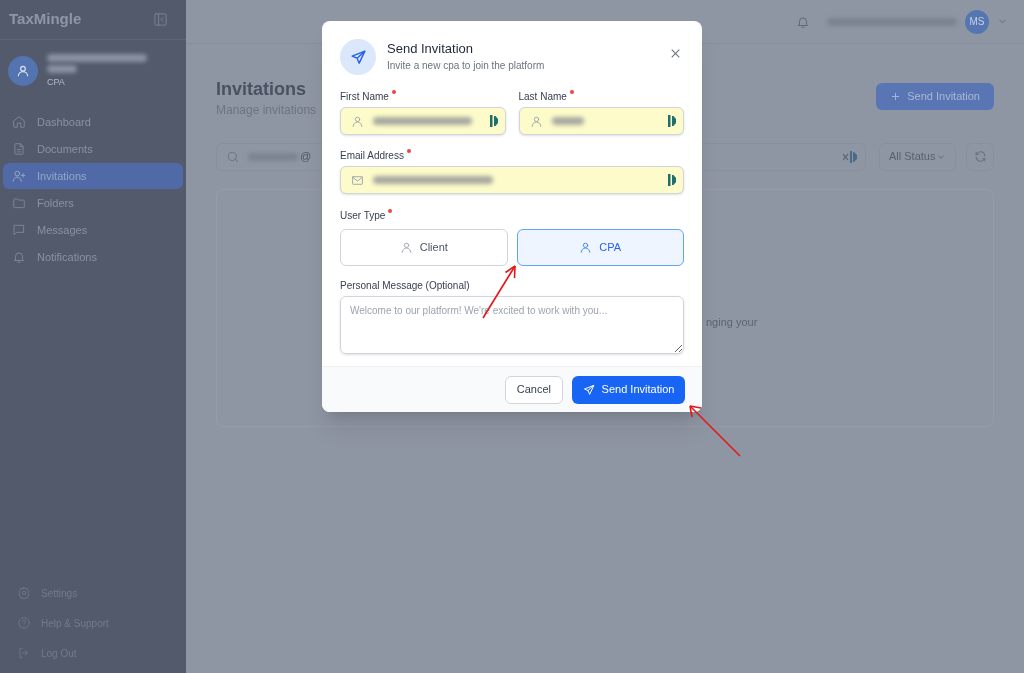 The height and width of the screenshot is (673, 1024). Describe the element at coordinates (466, 66) in the screenshot. I see `modal-subtitle: Invite a new cpa to join the platform` at that location.